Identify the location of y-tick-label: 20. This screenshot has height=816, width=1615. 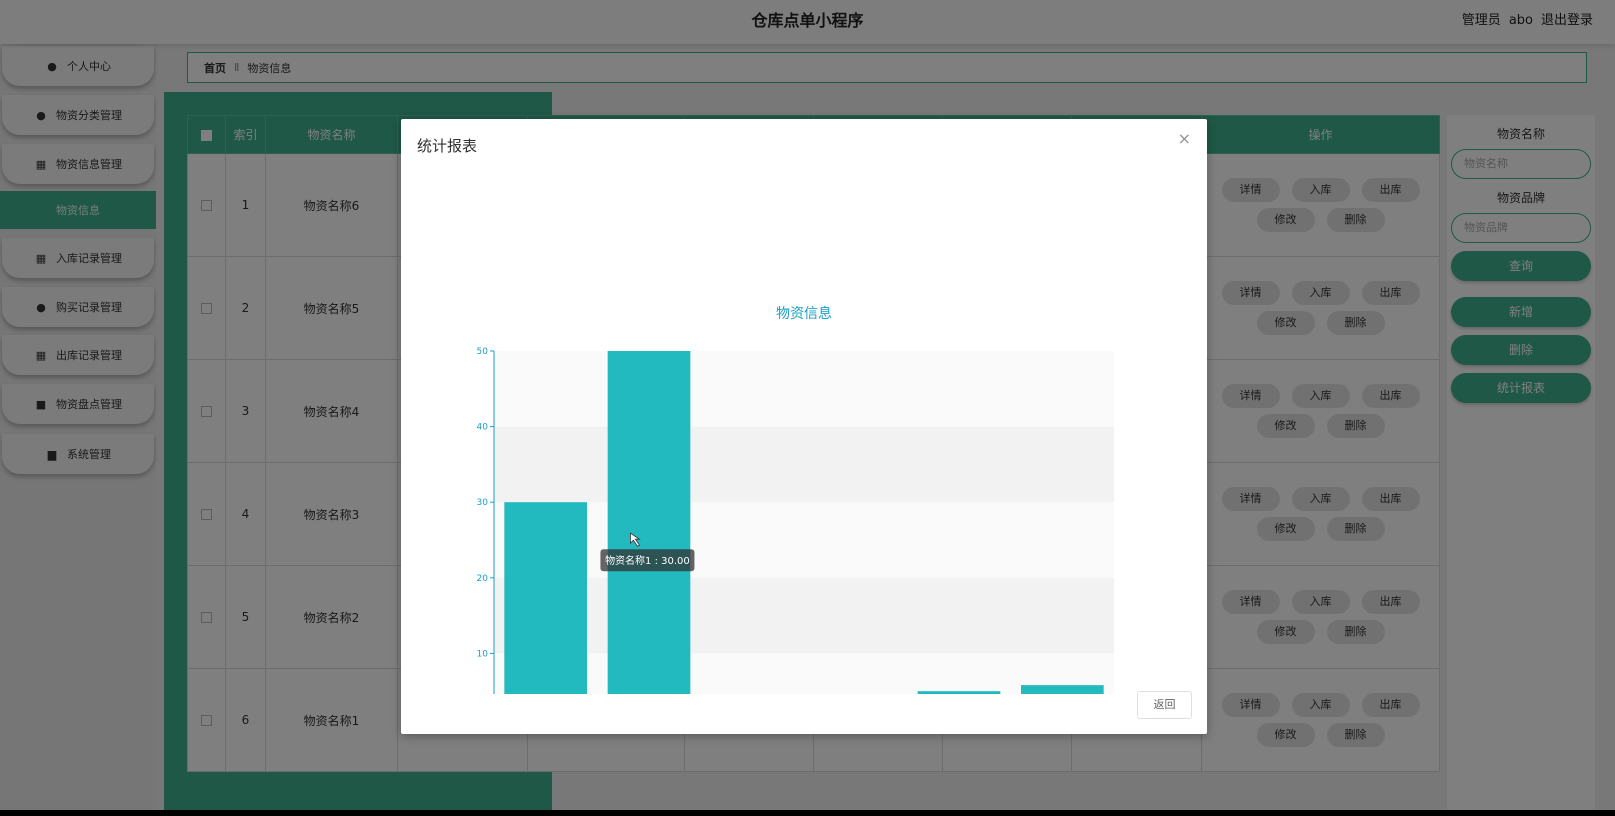
(483, 579).